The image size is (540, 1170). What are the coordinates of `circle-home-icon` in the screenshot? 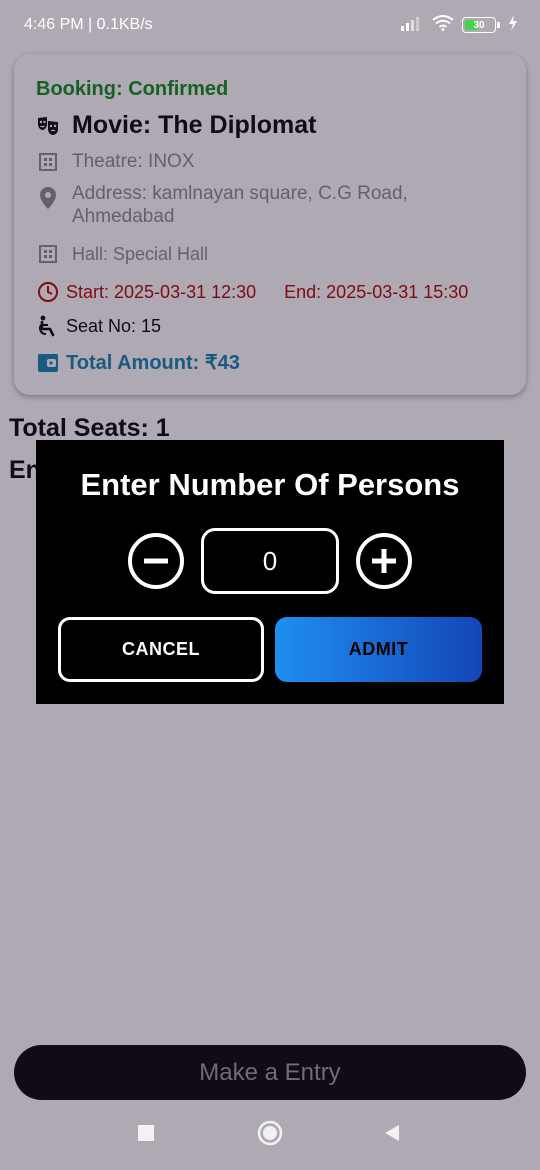 It's located at (270, 1133).